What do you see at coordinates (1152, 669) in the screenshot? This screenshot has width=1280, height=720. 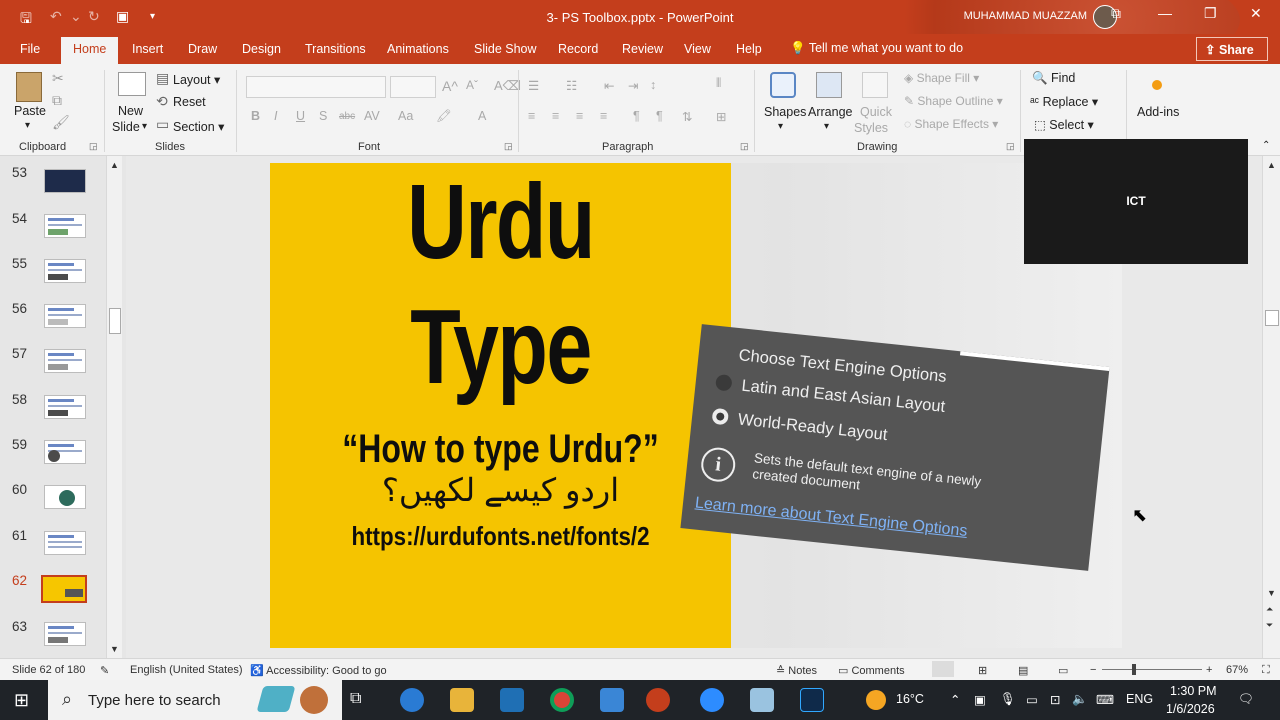 I see `zoom-slider` at bounding box center [1152, 669].